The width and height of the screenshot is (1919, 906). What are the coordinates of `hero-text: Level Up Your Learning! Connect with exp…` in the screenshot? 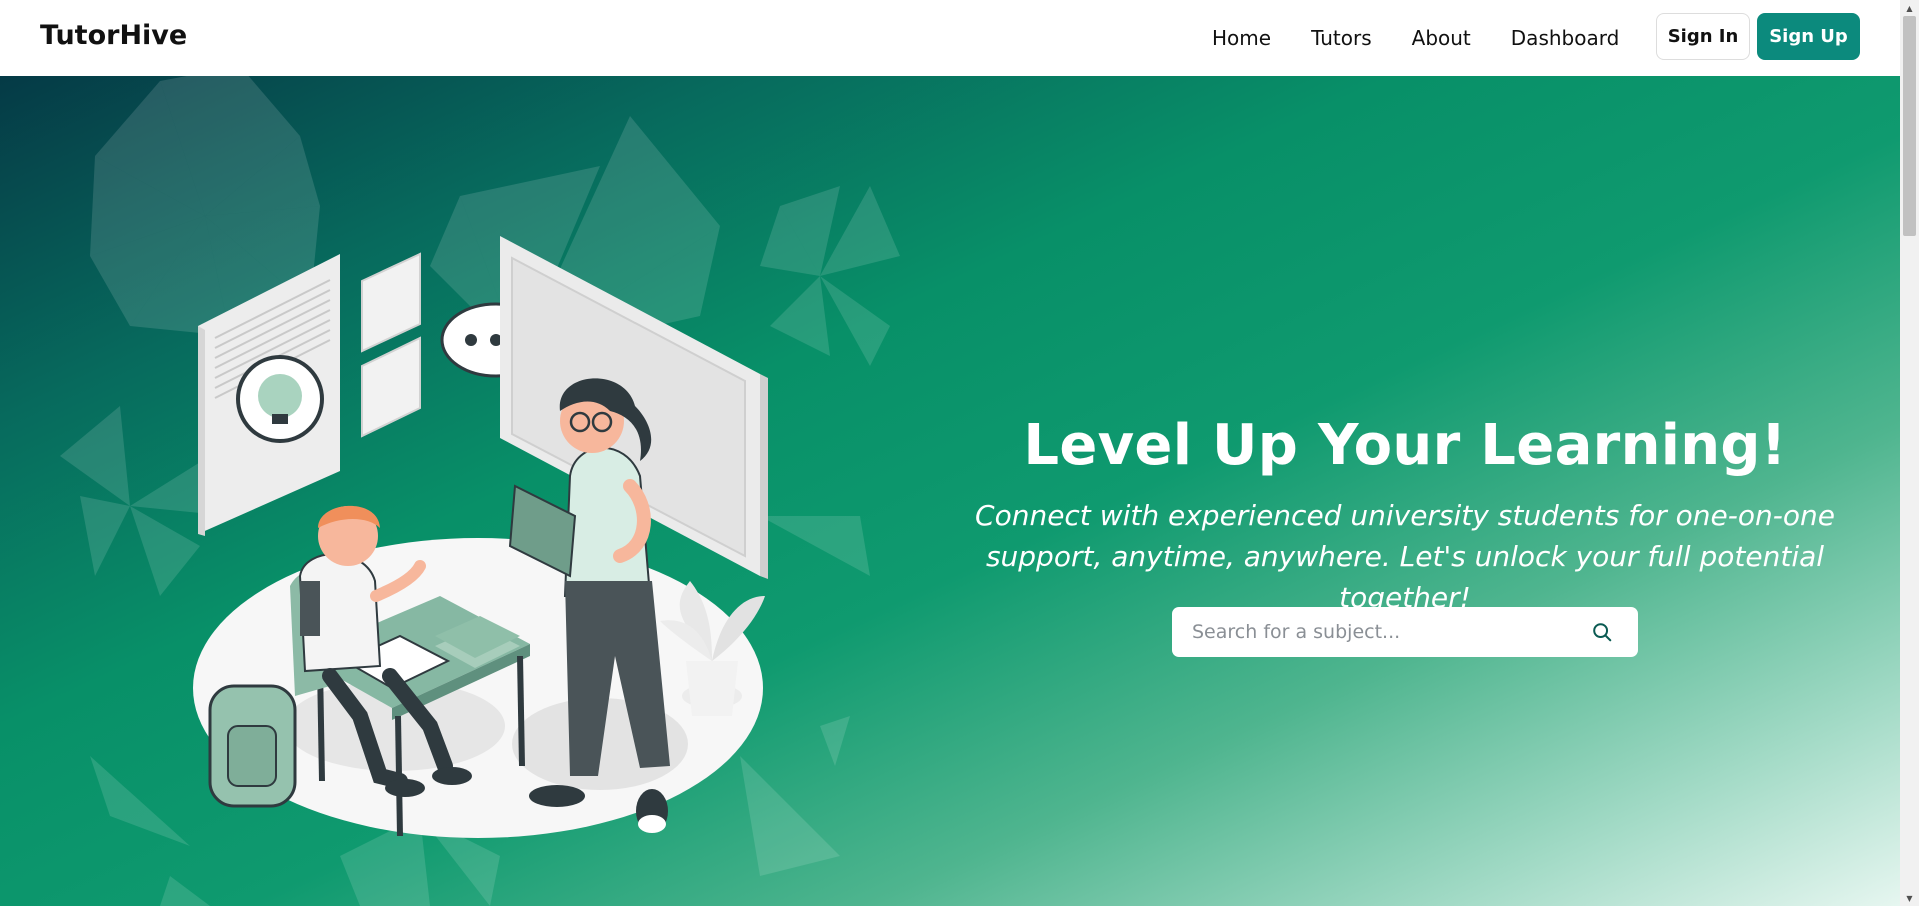 It's located at (1405, 515).